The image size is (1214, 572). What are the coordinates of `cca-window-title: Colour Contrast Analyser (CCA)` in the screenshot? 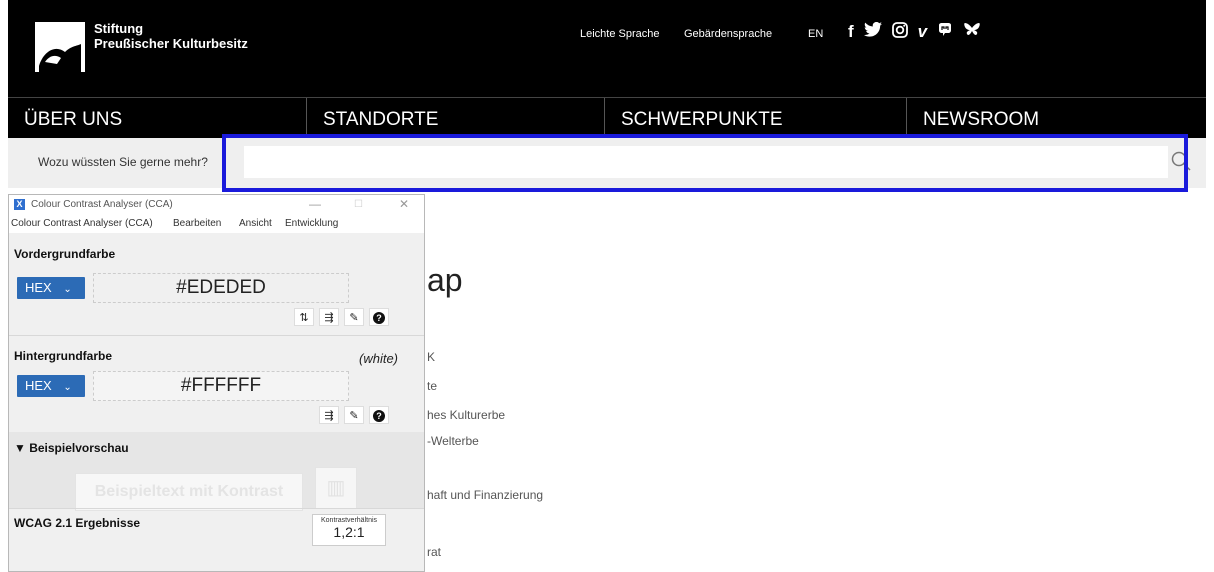 It's located at (102, 204).